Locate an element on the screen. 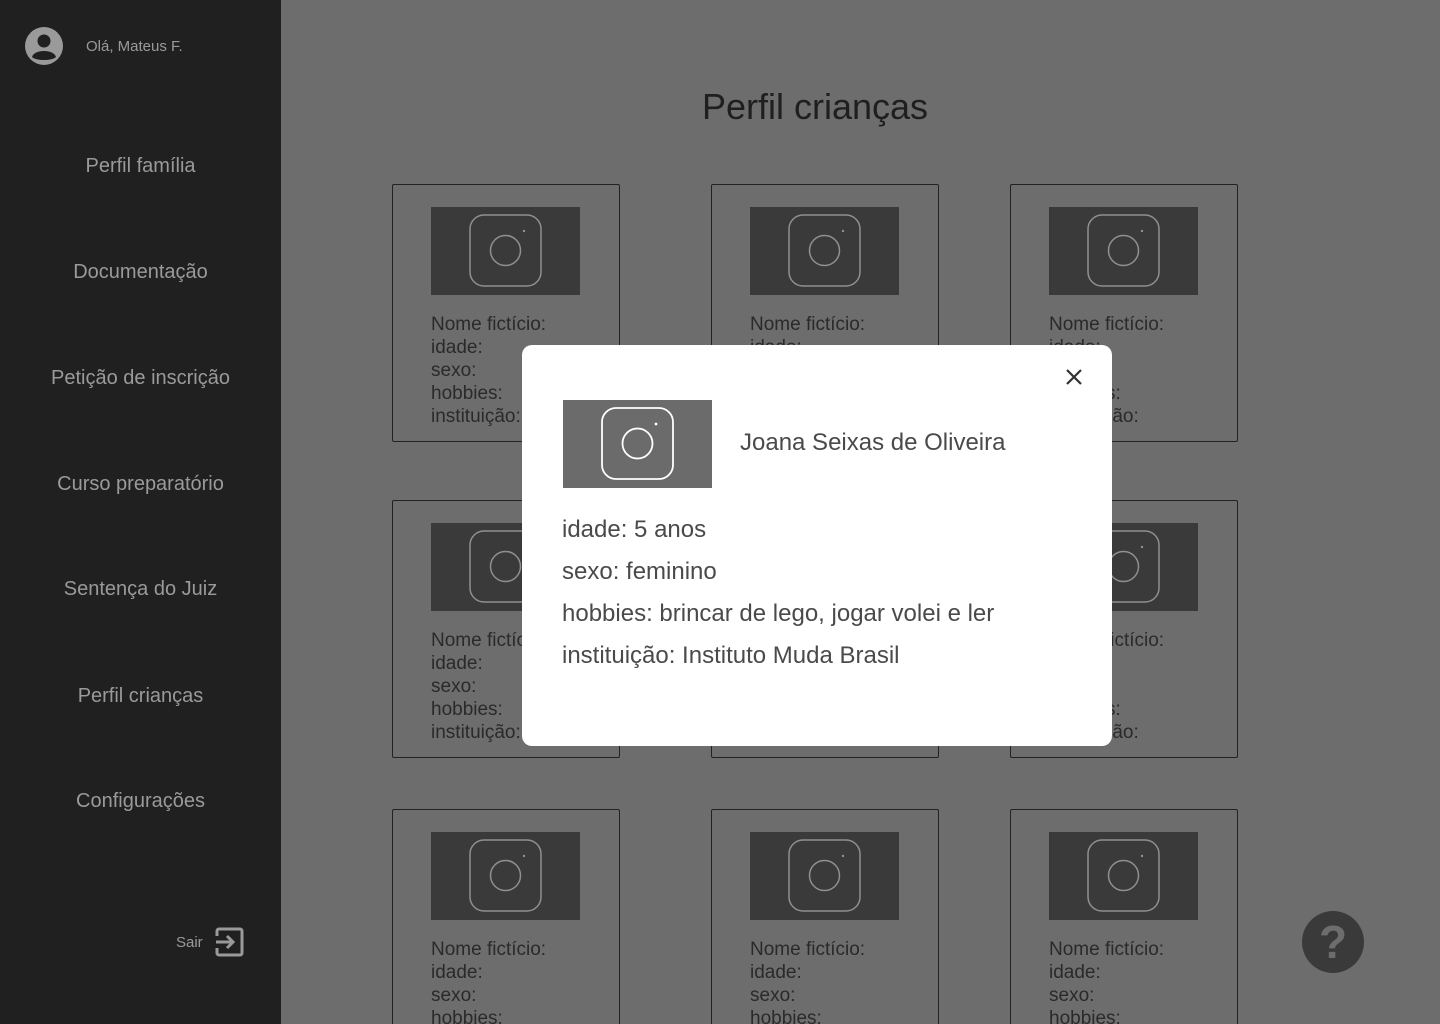 Image resolution: width=1440 pixels, height=1024 pixels. user-avatar-icon is located at coordinates (44, 46).